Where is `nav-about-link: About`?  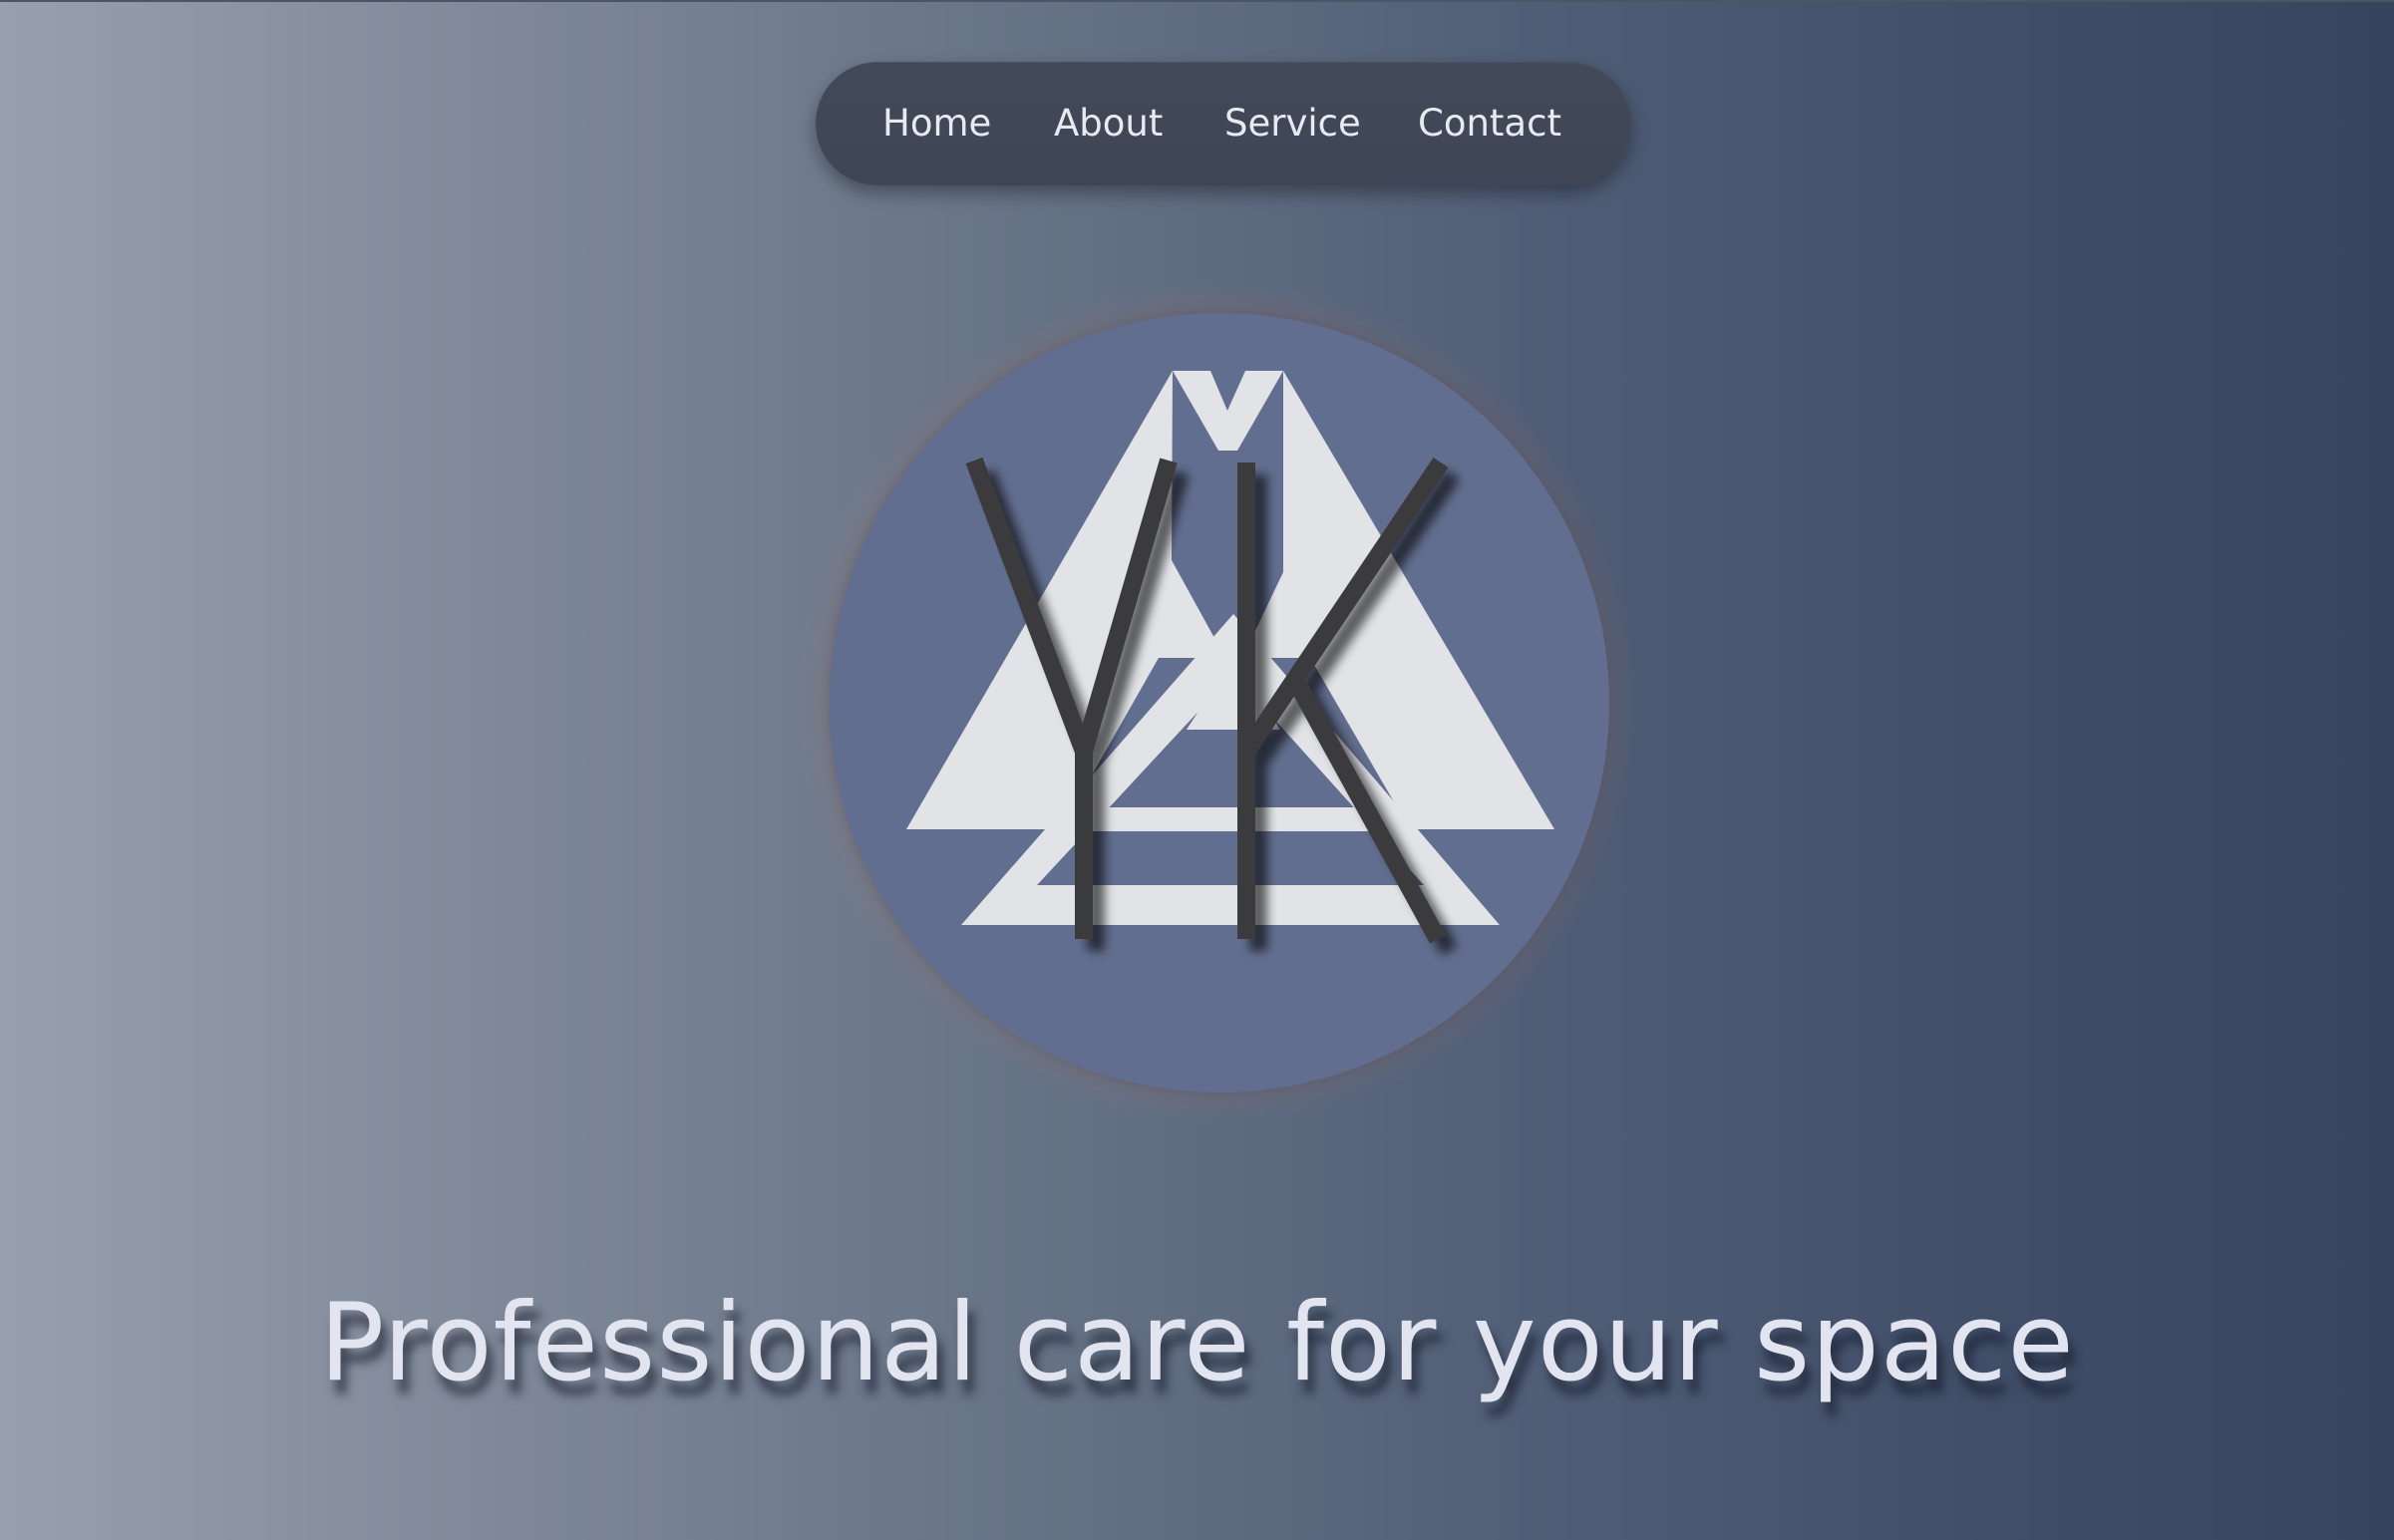
nav-about-link: About is located at coordinates (1109, 123).